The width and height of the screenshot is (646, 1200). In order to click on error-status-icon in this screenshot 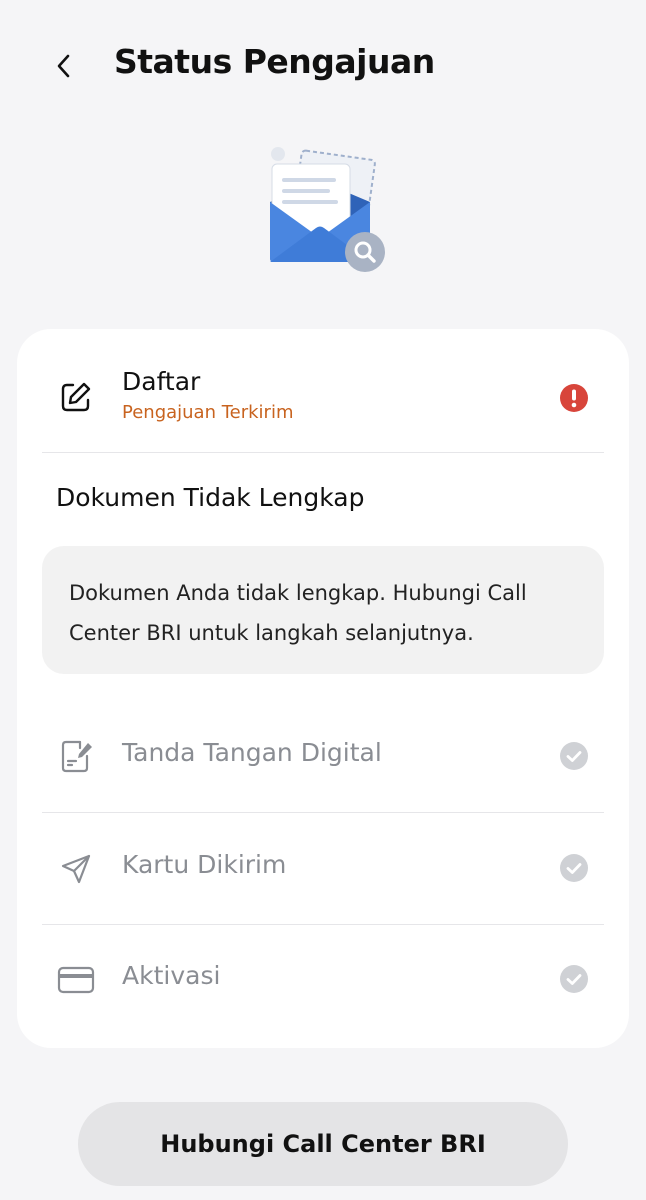, I will do `click(574, 398)`.